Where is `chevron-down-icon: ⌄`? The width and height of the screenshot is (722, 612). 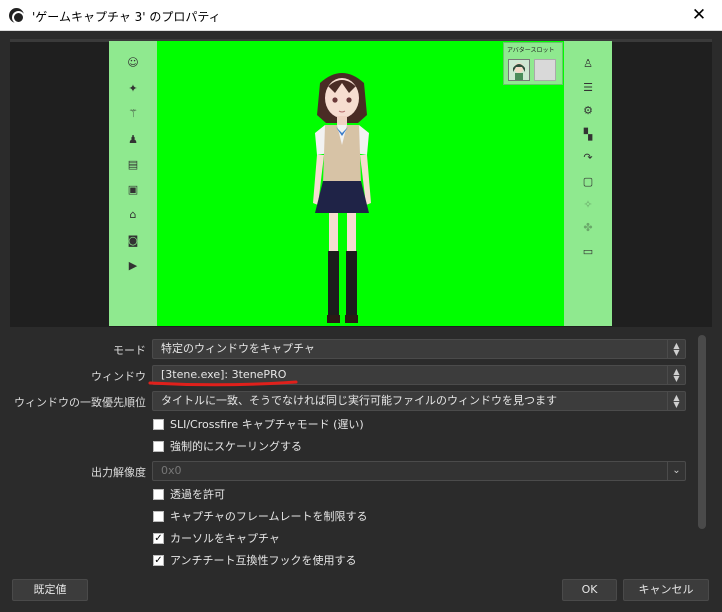
chevron-down-icon: ⌄ is located at coordinates (676, 471).